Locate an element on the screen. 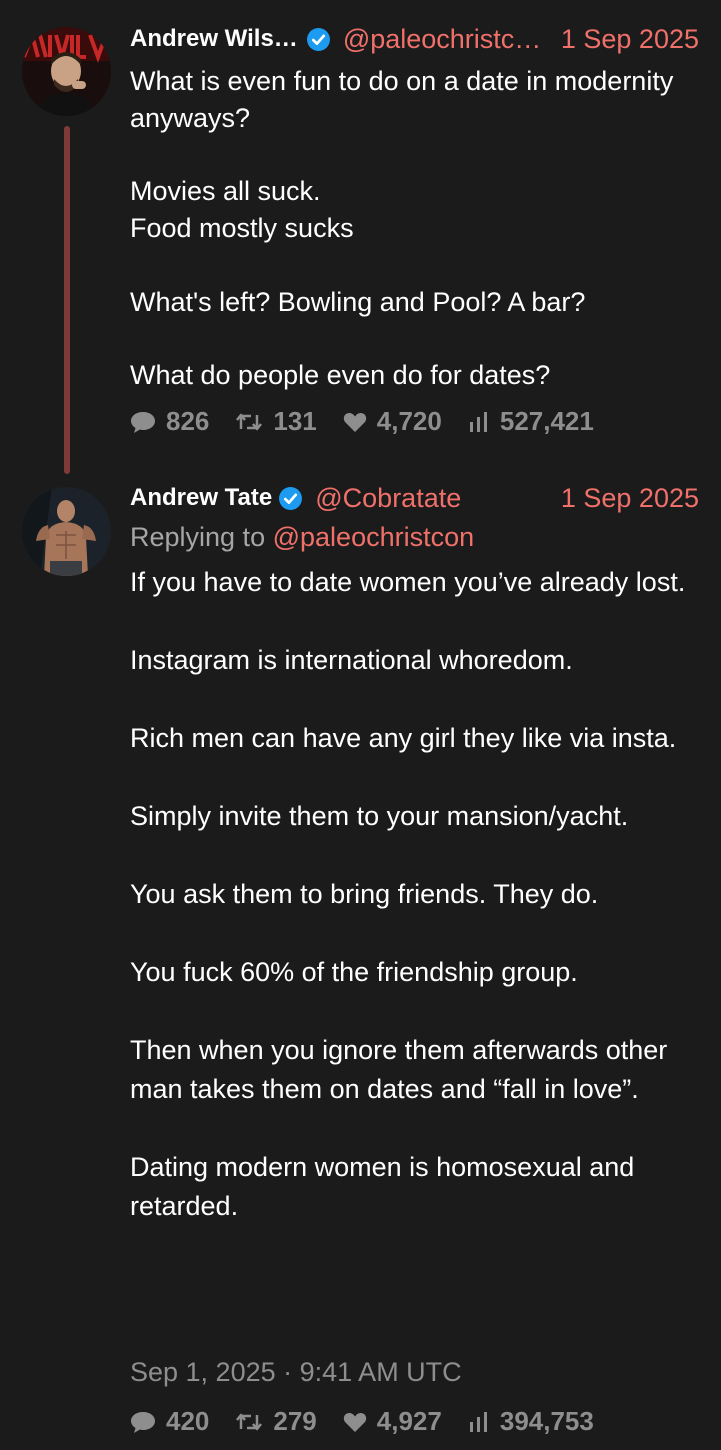  retweet-stat: 131 is located at coordinates (276, 421).